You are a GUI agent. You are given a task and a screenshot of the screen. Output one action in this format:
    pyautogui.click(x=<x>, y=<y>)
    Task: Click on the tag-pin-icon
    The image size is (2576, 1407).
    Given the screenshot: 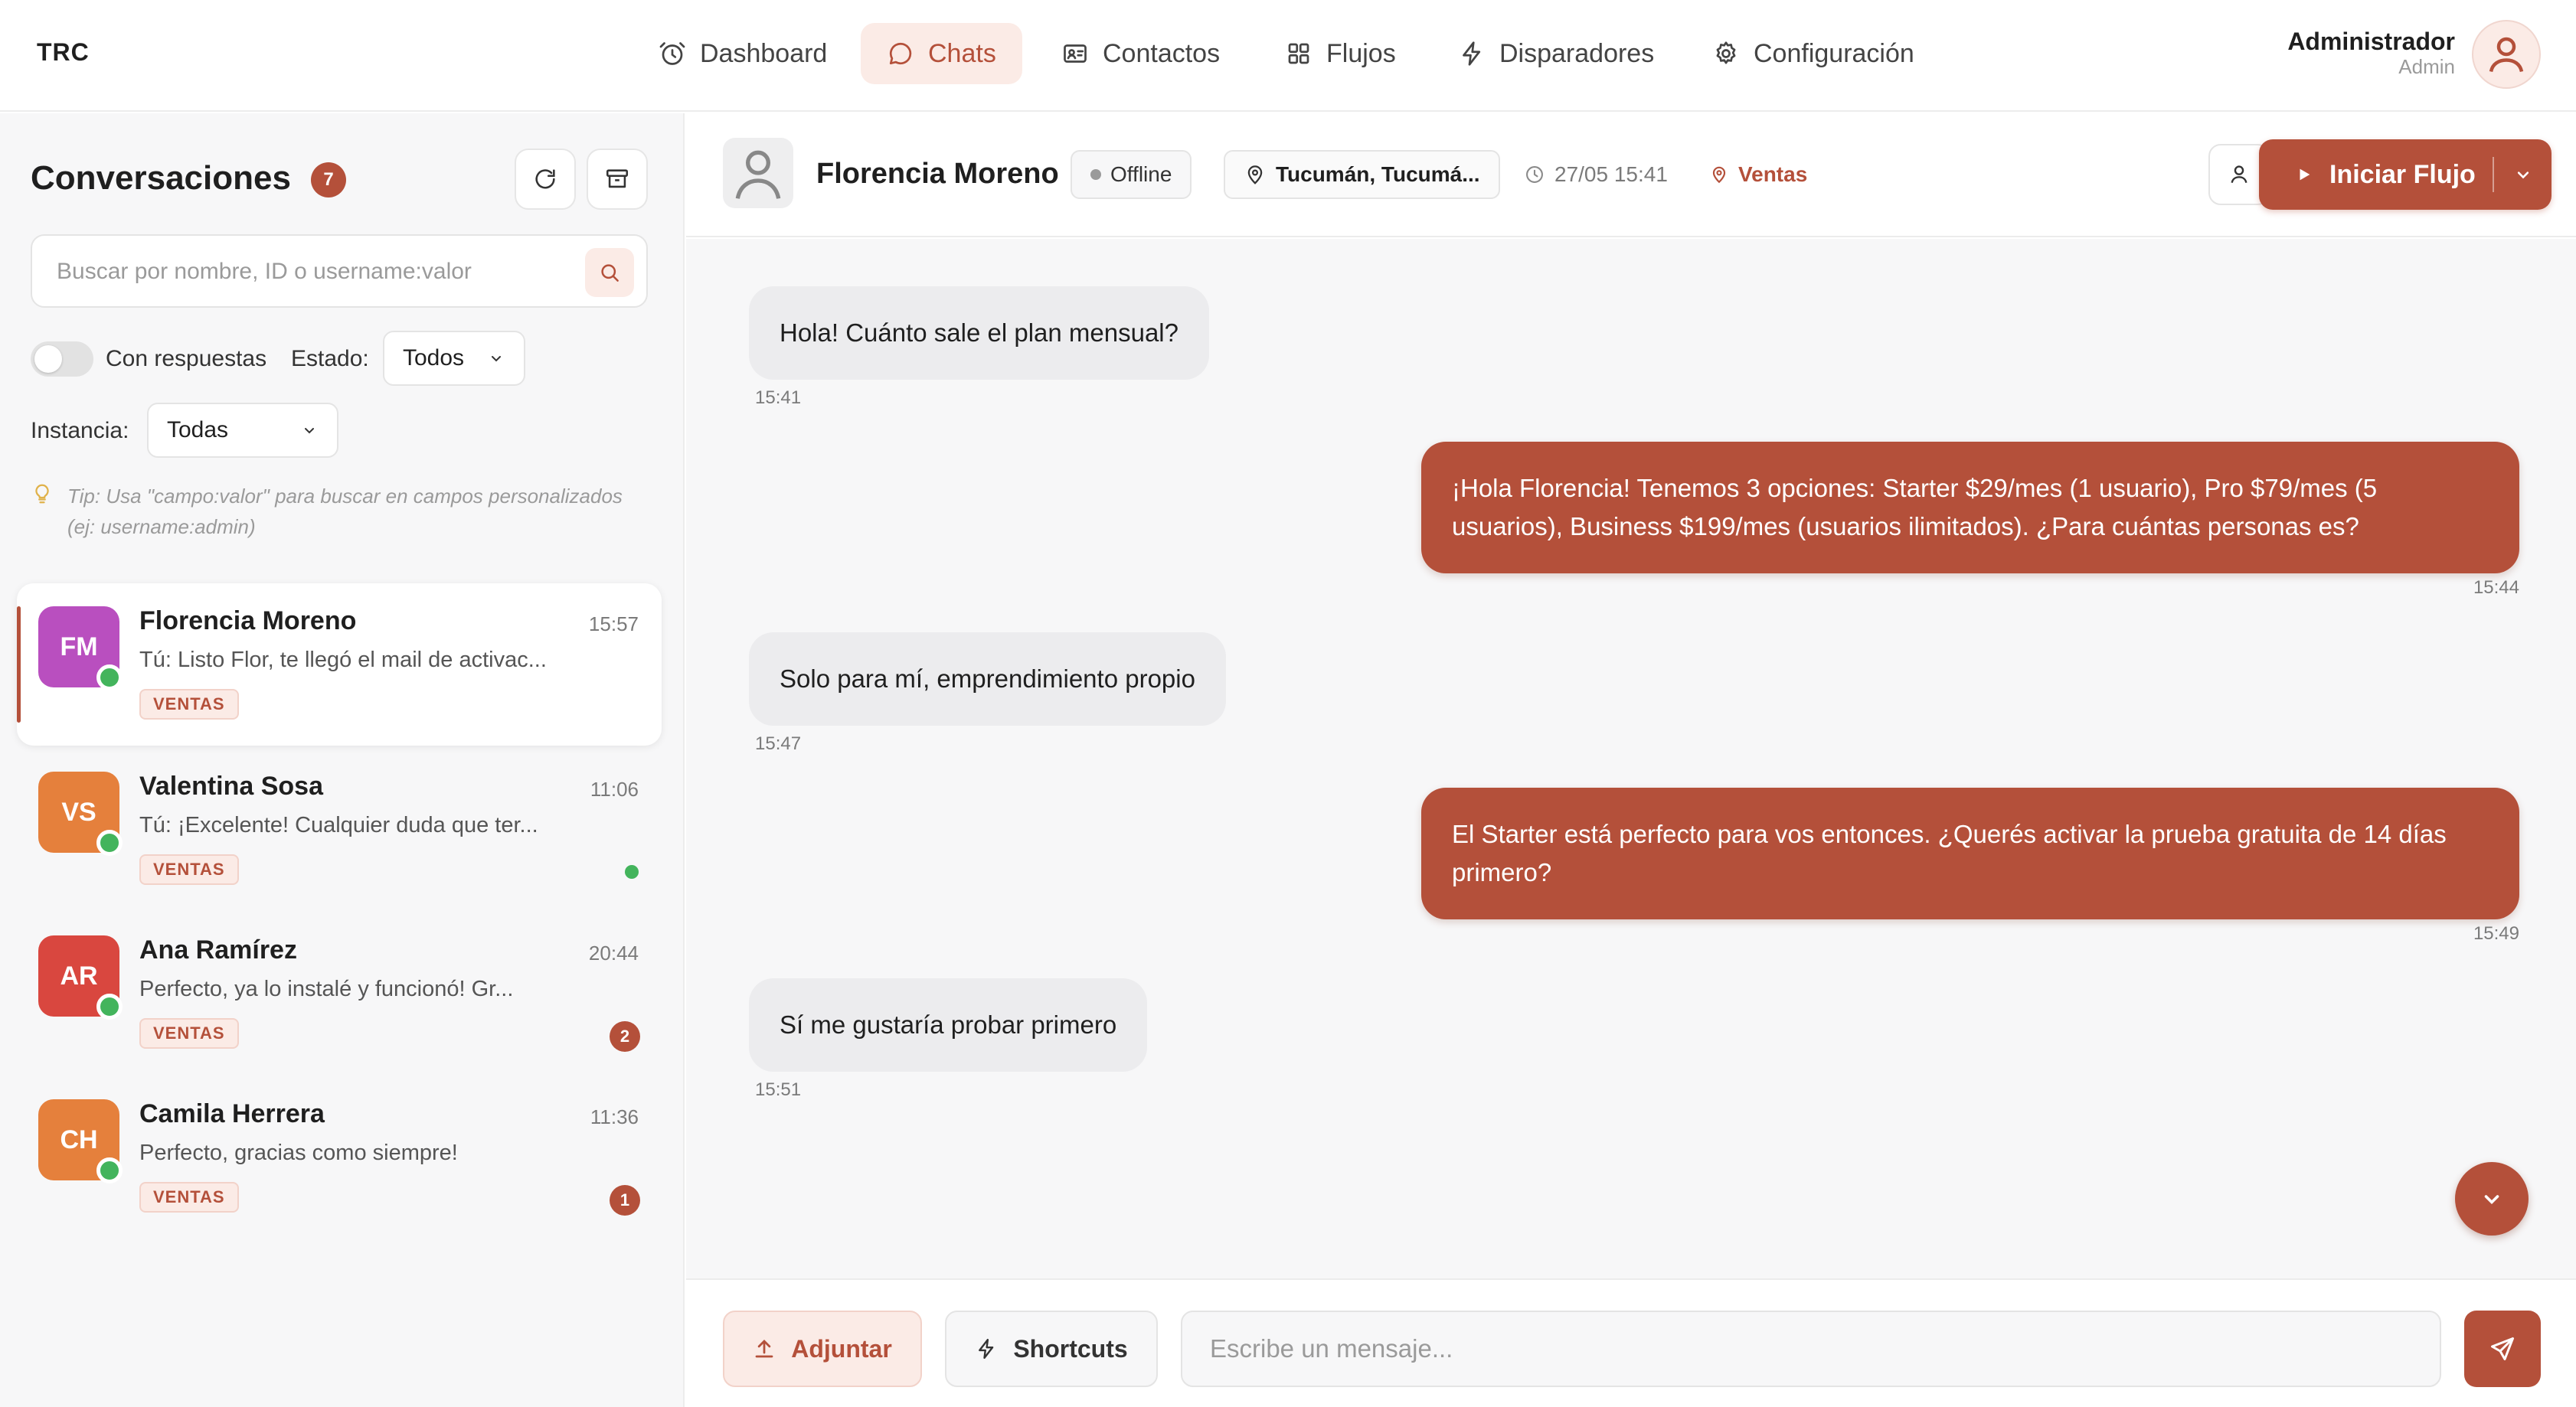 What is the action you would take?
    pyautogui.click(x=1719, y=174)
    